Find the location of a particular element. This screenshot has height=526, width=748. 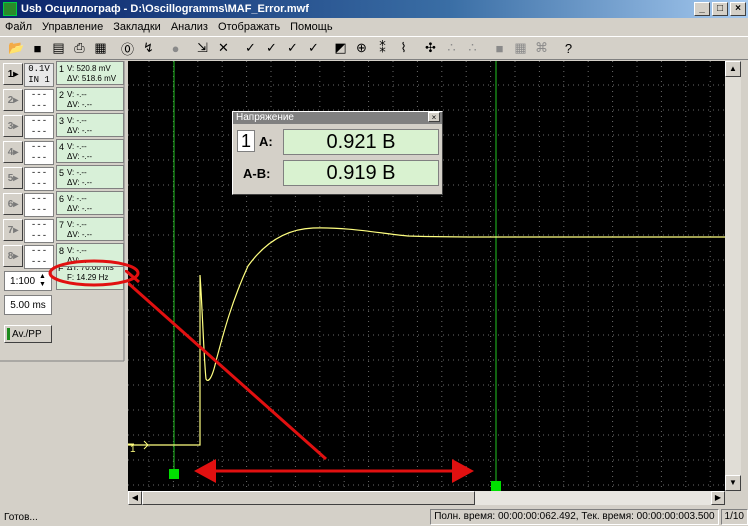

channel-number: 4 is located at coordinates (62, 147).